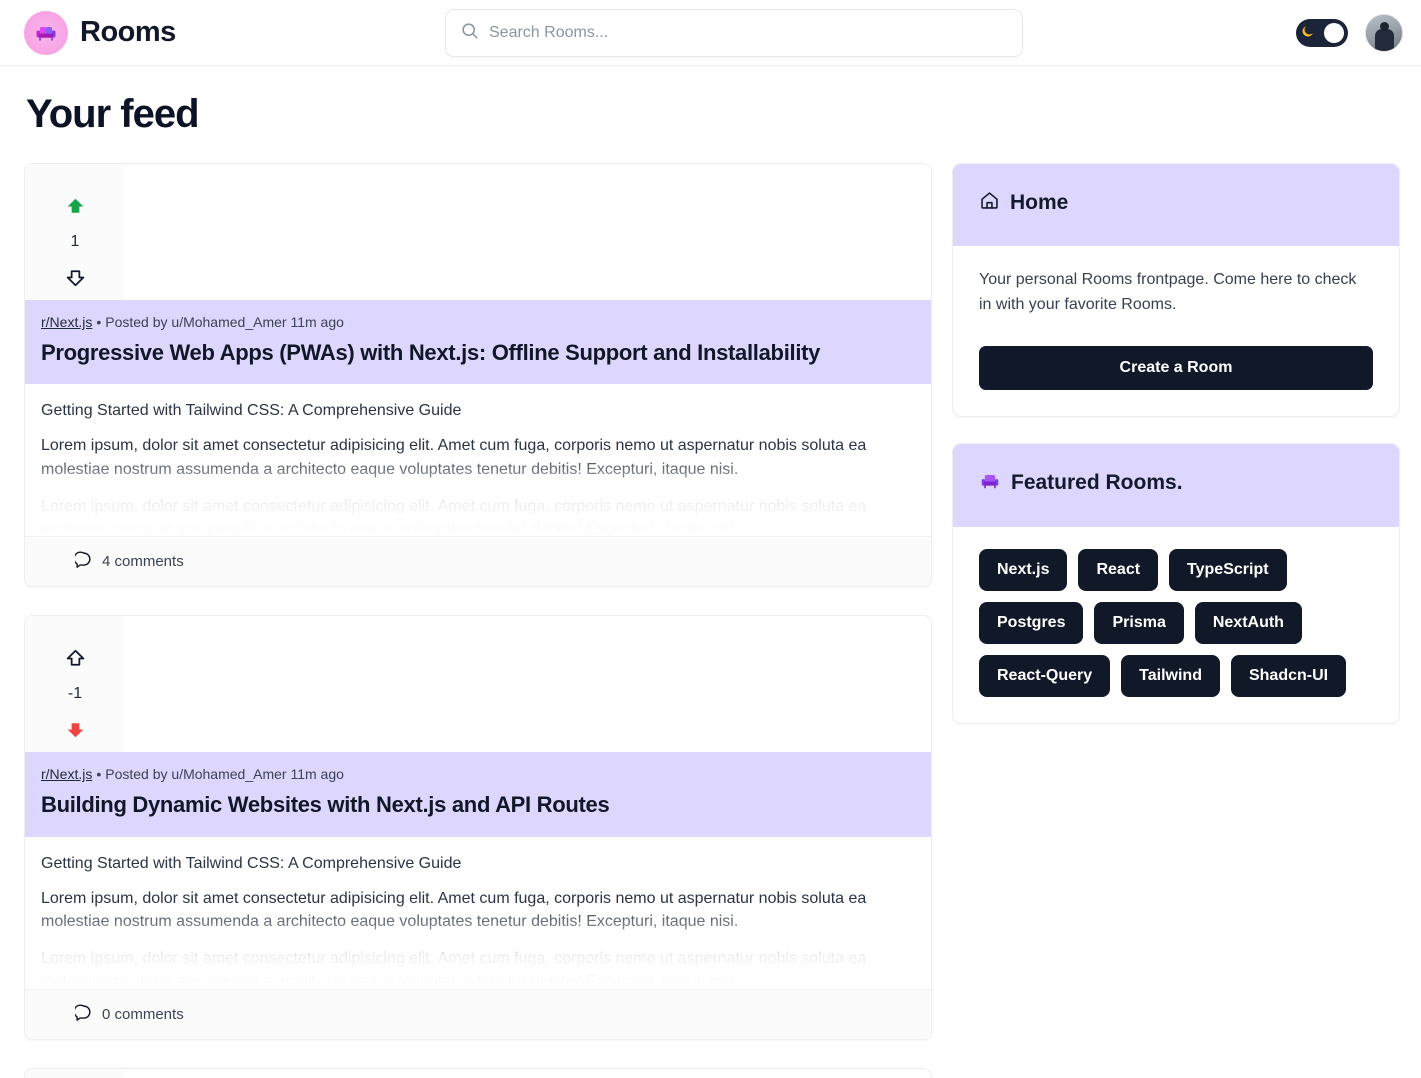 Image resolution: width=1421 pixels, height=1078 pixels. I want to click on search-box, so click(734, 33).